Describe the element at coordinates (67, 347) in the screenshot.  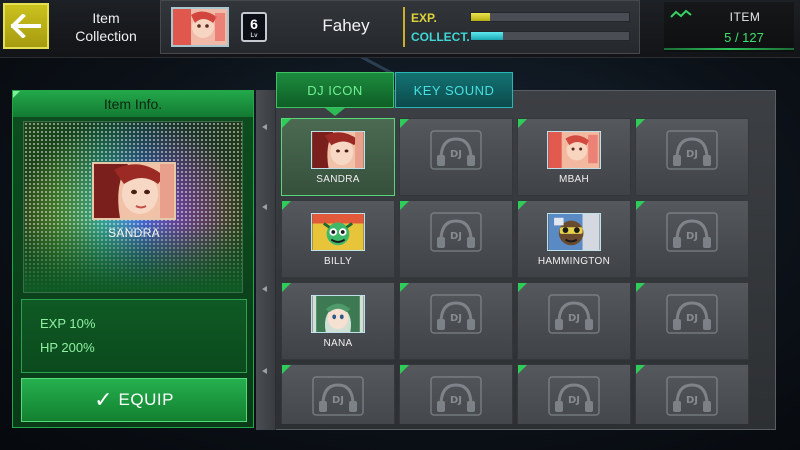
I see `stat-hp: HP 200%` at that location.